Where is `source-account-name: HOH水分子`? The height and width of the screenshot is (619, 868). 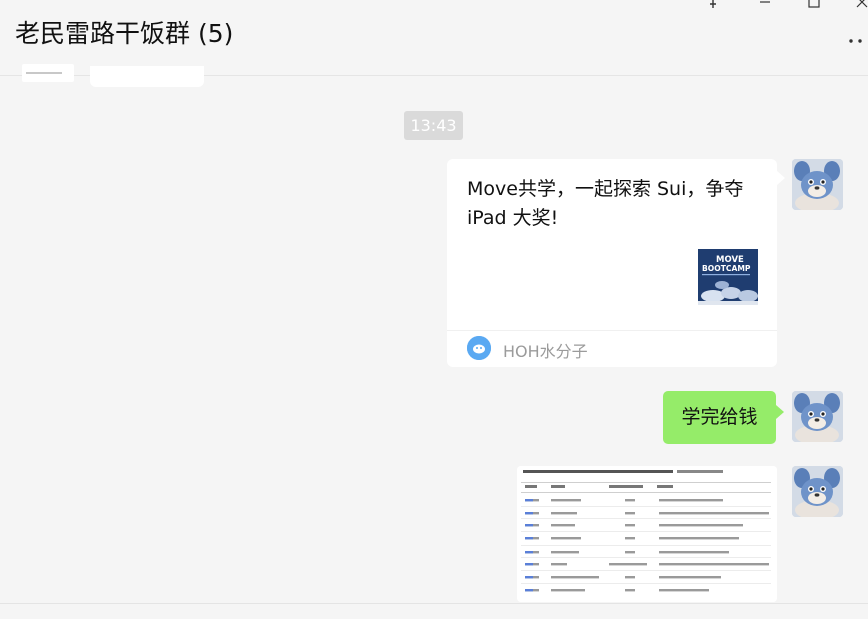
source-account-name: HOH水分子 is located at coordinates (545, 351).